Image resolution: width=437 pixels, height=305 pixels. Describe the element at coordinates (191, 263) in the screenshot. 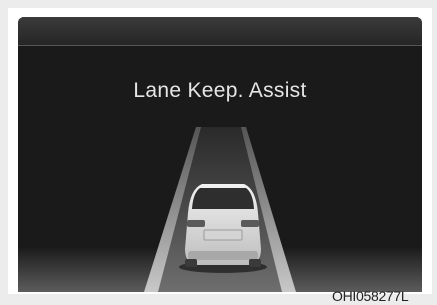

I see `vehicle-left-wheel` at that location.